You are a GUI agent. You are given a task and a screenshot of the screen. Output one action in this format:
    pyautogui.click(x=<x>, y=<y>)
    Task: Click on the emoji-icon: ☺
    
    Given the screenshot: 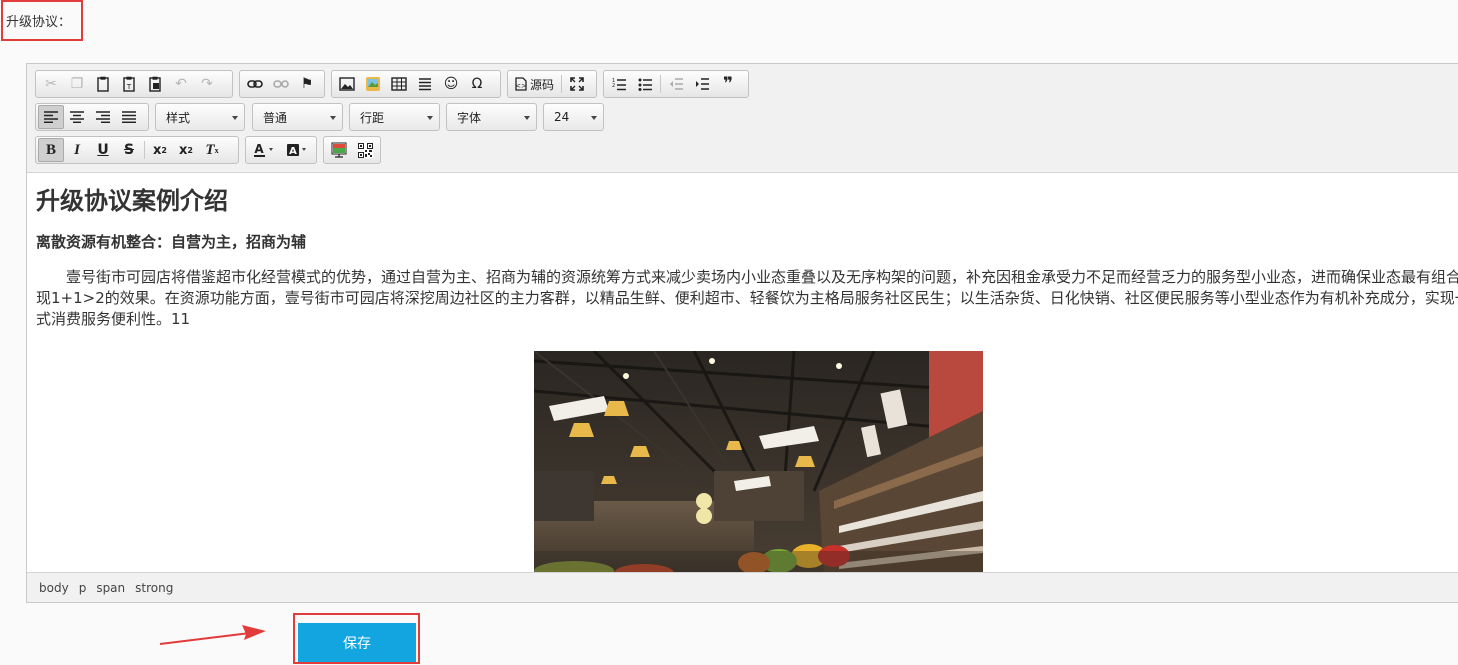 What is the action you would take?
    pyautogui.click(x=451, y=84)
    